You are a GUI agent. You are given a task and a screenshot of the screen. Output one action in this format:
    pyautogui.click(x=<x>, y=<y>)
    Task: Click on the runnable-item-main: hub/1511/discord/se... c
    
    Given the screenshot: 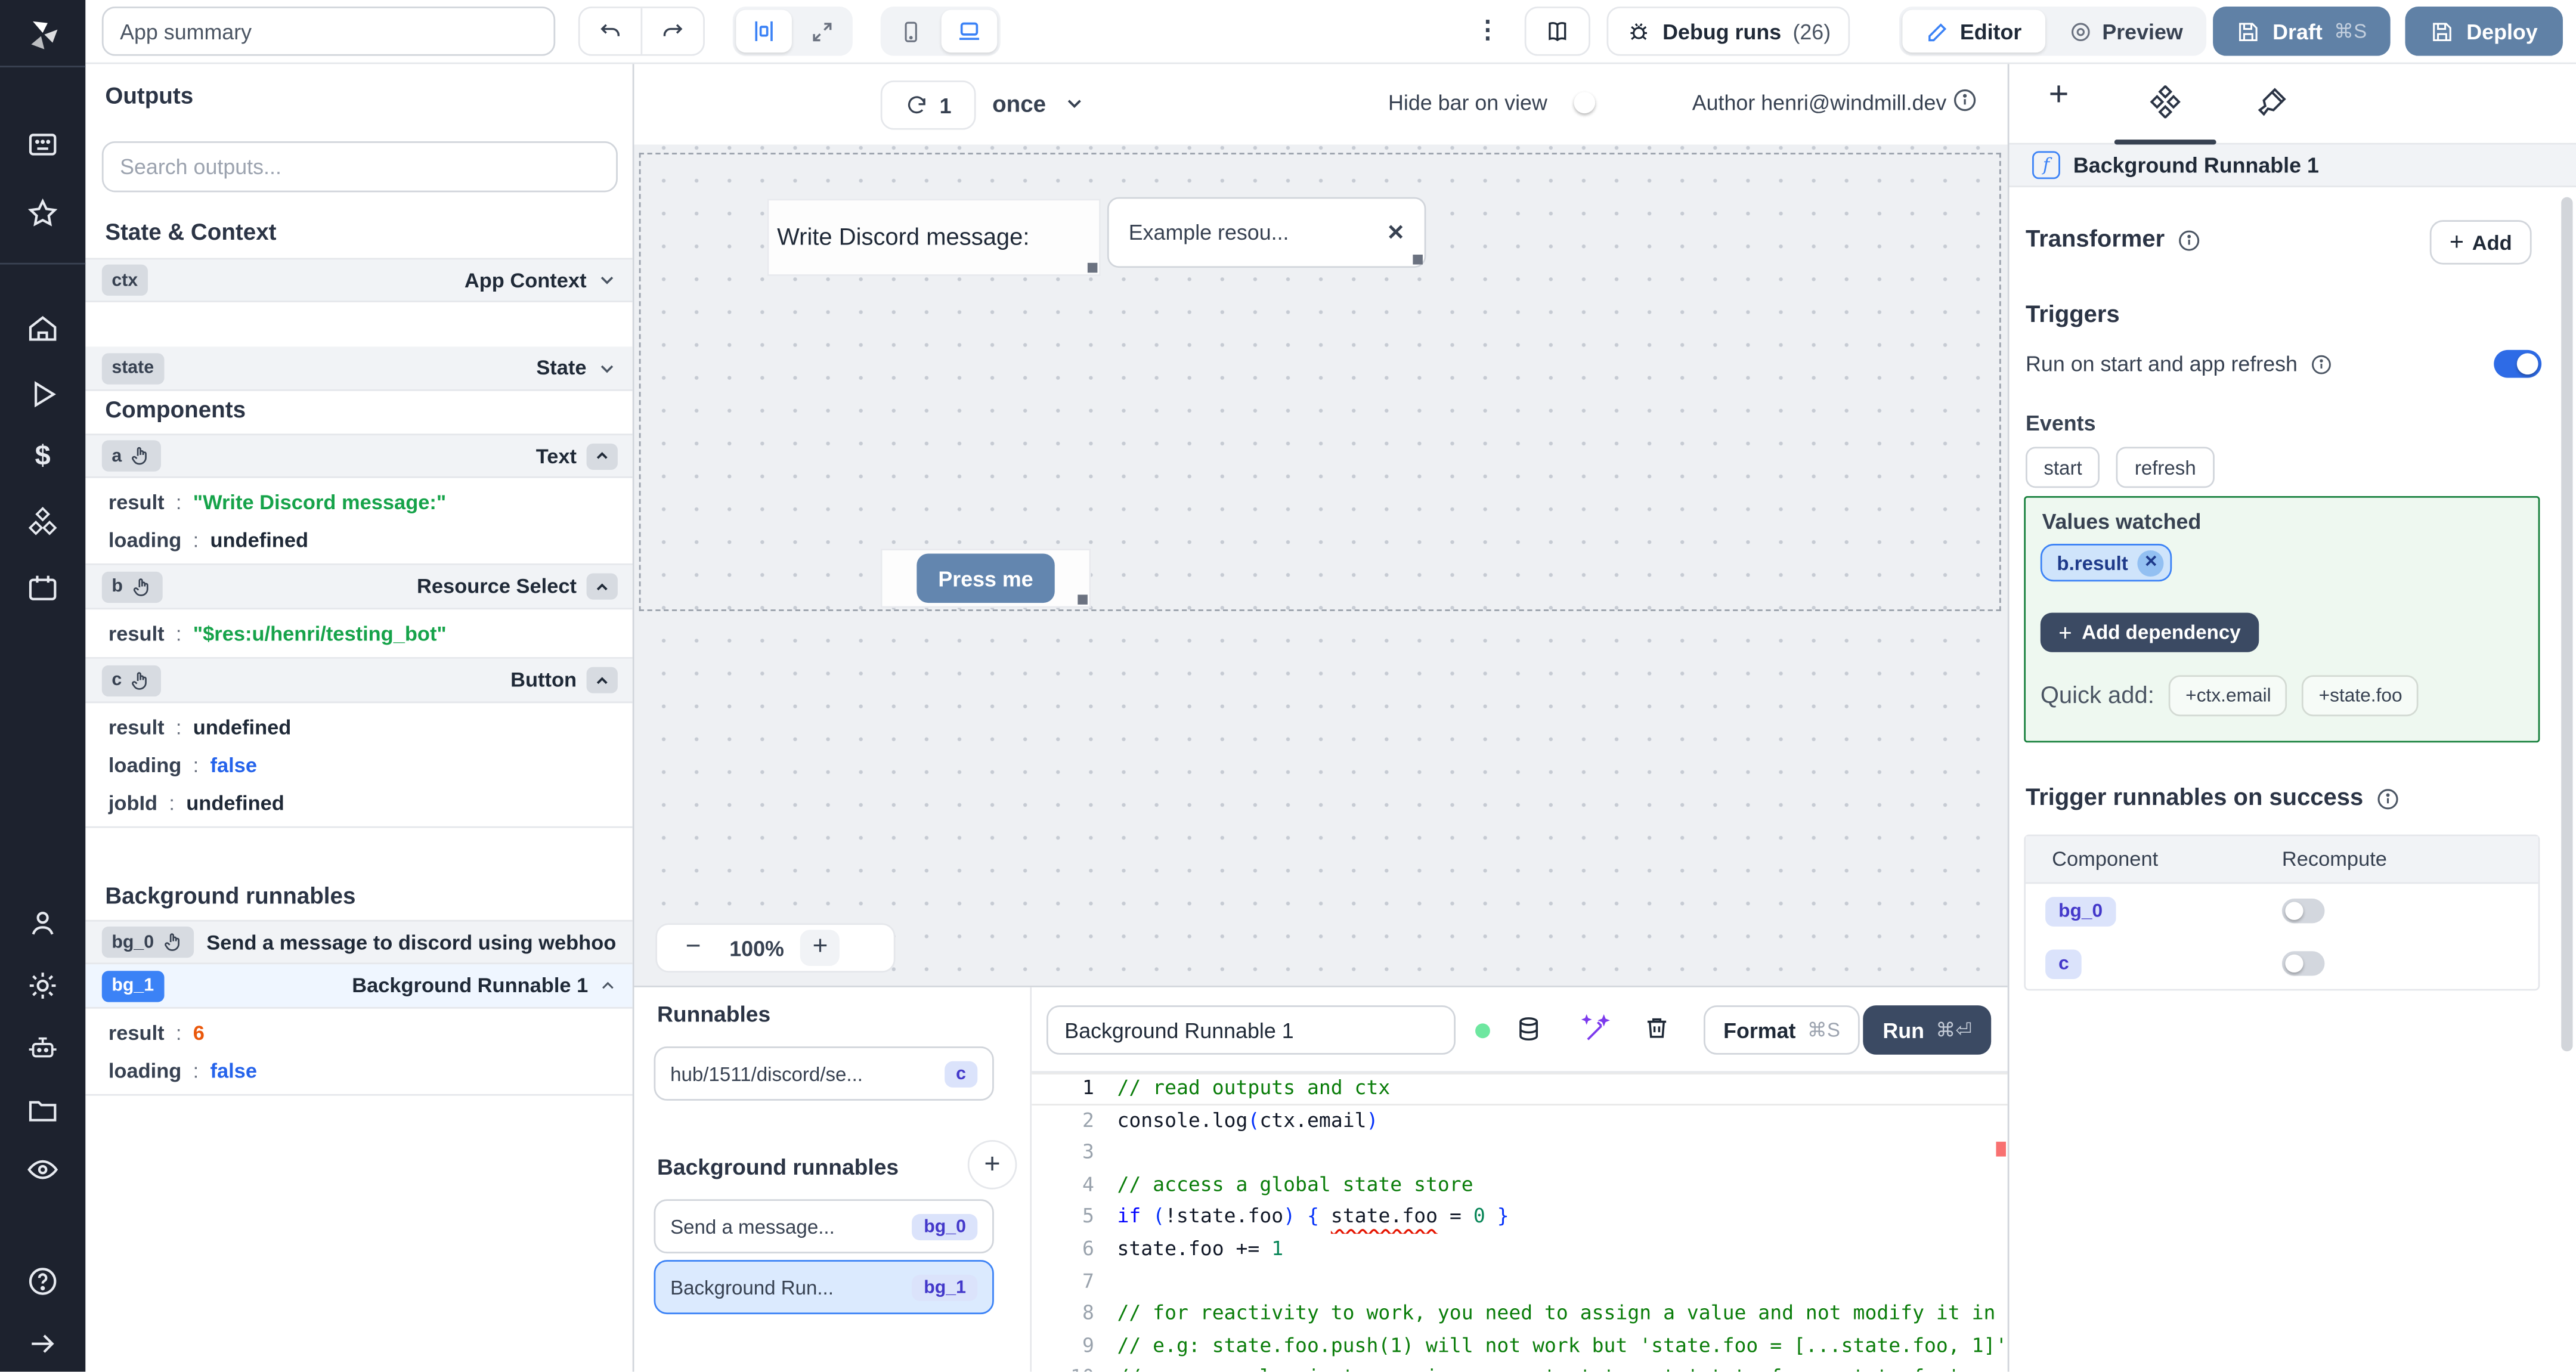 What is the action you would take?
    pyautogui.click(x=824, y=1073)
    